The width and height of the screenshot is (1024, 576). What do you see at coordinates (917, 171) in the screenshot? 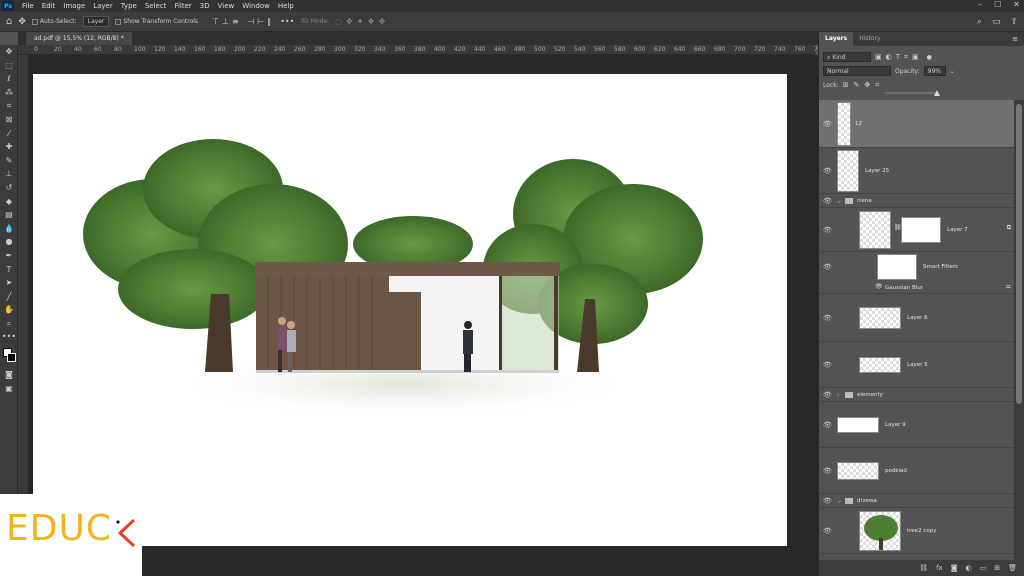
I see `layer-row: 👁 Layer 25` at bounding box center [917, 171].